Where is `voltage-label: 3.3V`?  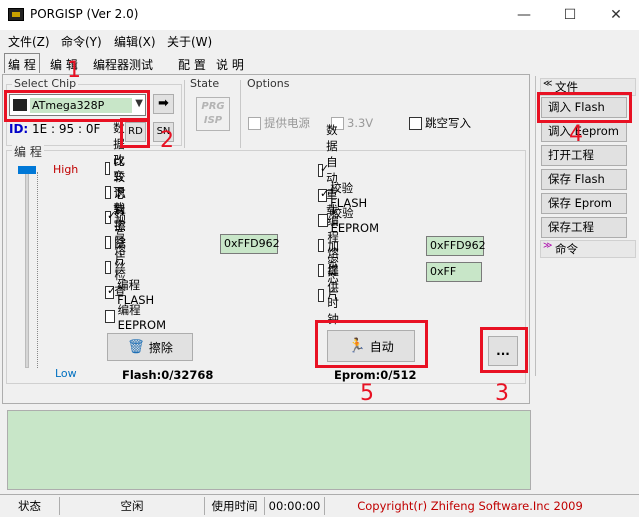 voltage-label: 3.3V is located at coordinates (360, 123).